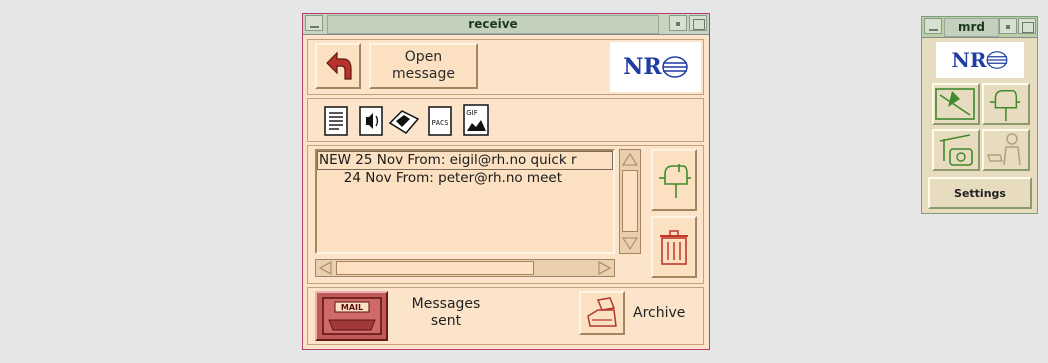 This screenshot has width=1048, height=363. I want to click on mail-icon: MAIL, so click(351, 316).